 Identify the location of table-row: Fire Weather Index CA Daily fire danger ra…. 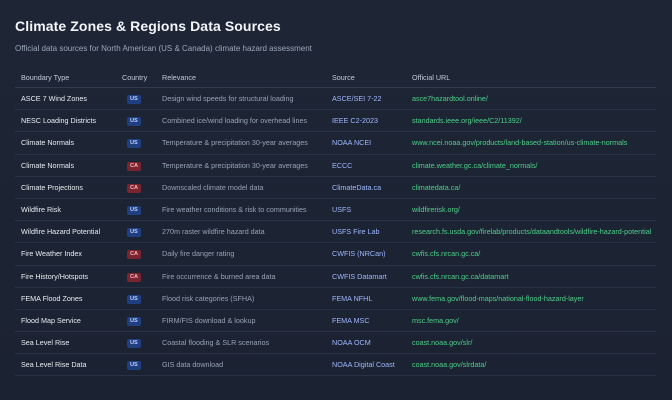
(335, 254).